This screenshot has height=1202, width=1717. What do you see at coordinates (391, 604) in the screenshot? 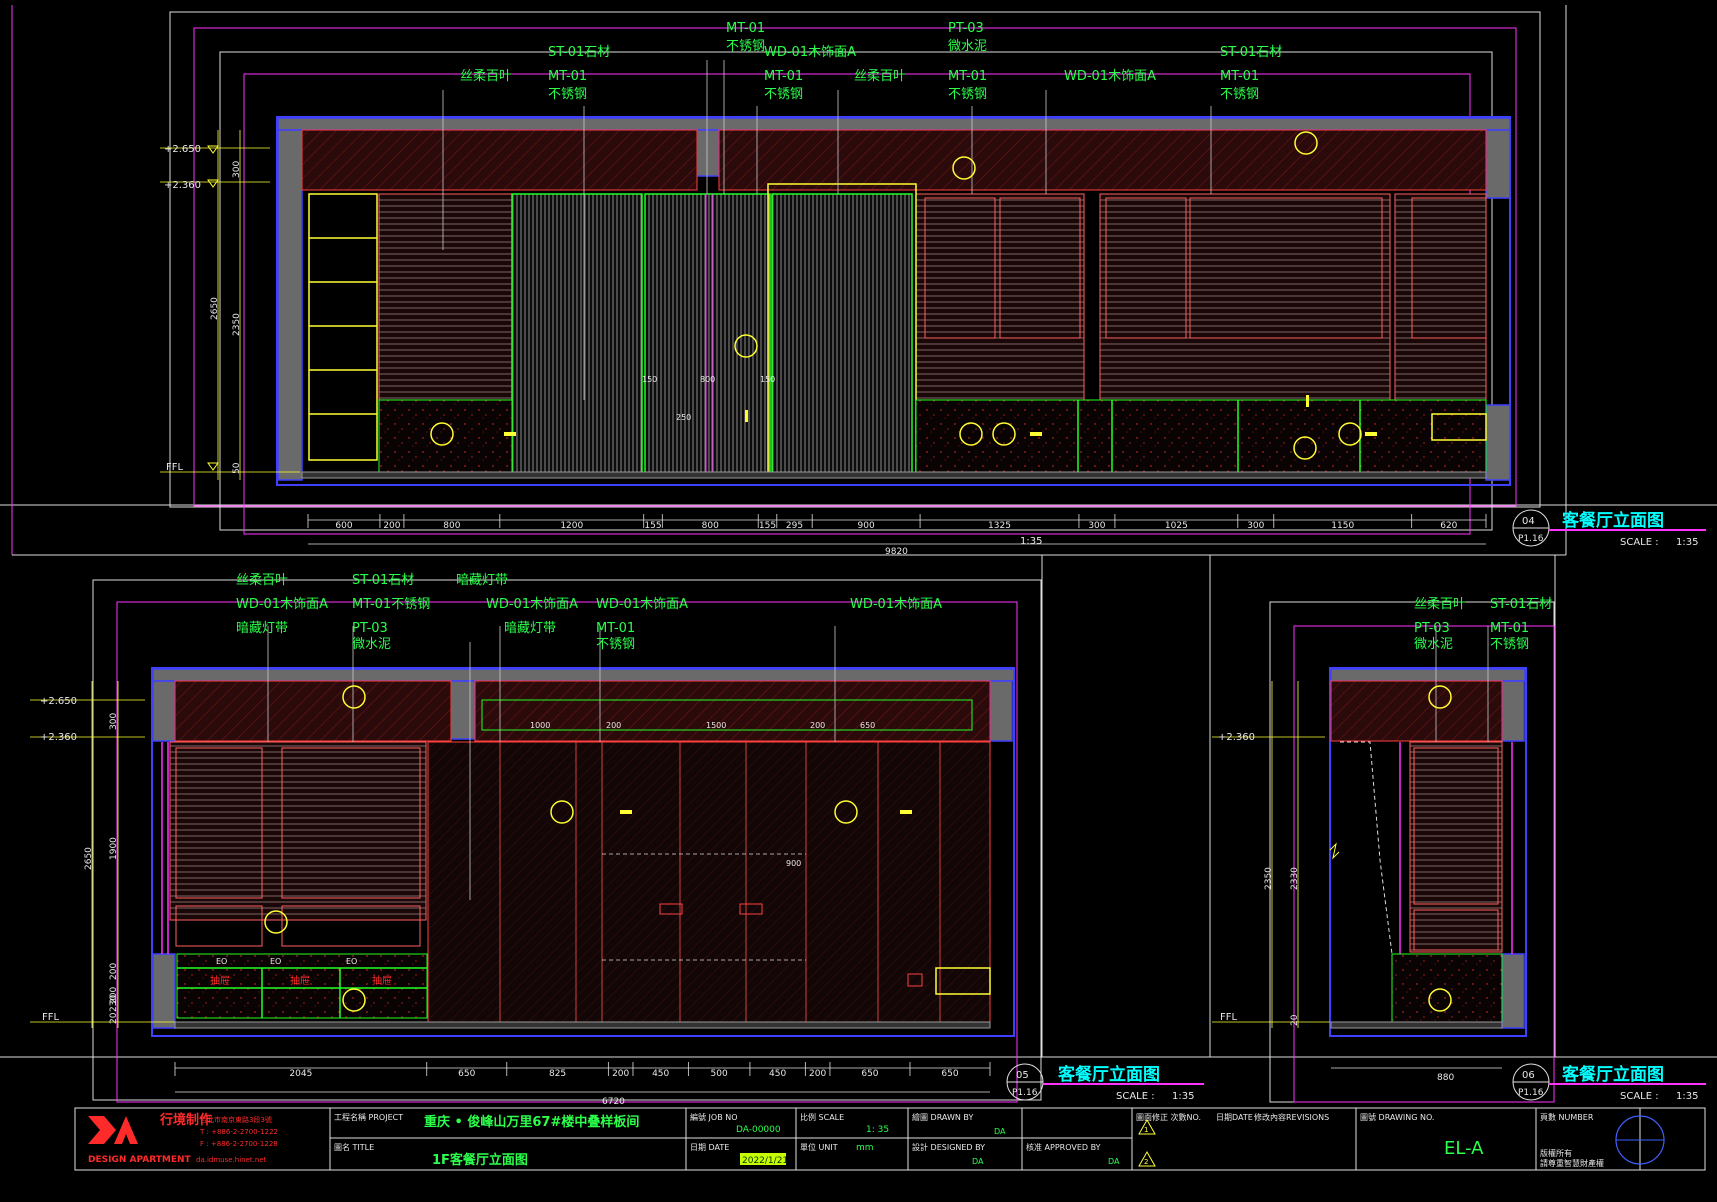
I see `label: MT-01不锈钢` at bounding box center [391, 604].